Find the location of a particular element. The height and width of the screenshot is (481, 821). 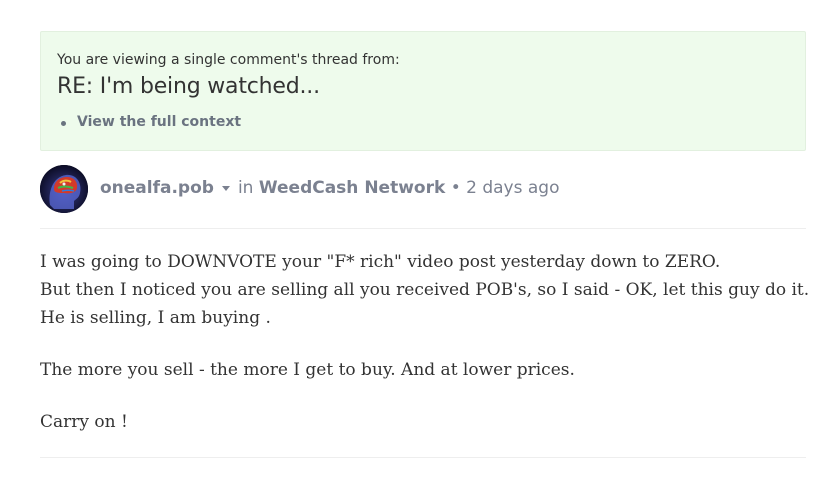

avatar is located at coordinates (64, 189).